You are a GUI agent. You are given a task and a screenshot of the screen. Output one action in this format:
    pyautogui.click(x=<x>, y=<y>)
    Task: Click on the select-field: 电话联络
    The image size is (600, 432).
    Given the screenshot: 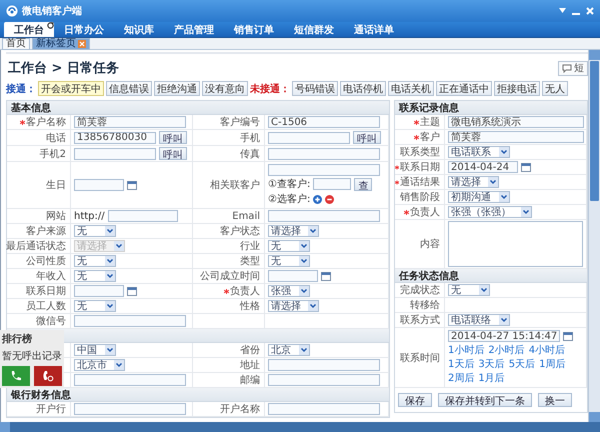 What is the action you would take?
    pyautogui.click(x=479, y=320)
    